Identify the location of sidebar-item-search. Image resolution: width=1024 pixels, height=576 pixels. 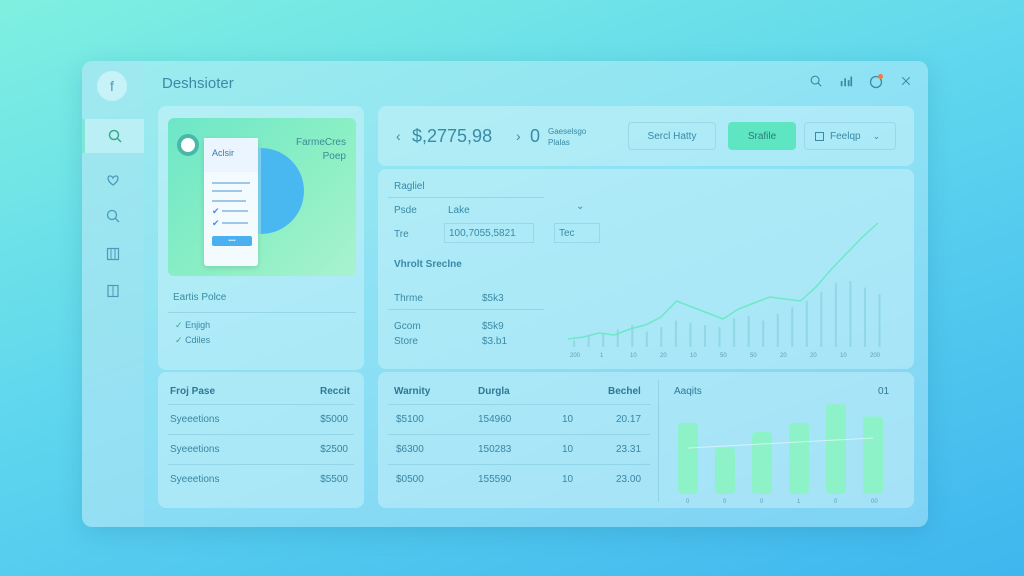
(113, 216).